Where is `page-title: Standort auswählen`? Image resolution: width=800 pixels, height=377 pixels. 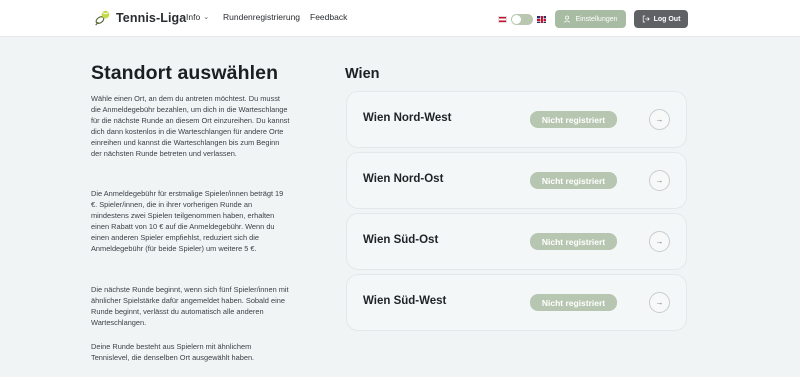 page-title: Standort auswählen is located at coordinates (185, 73).